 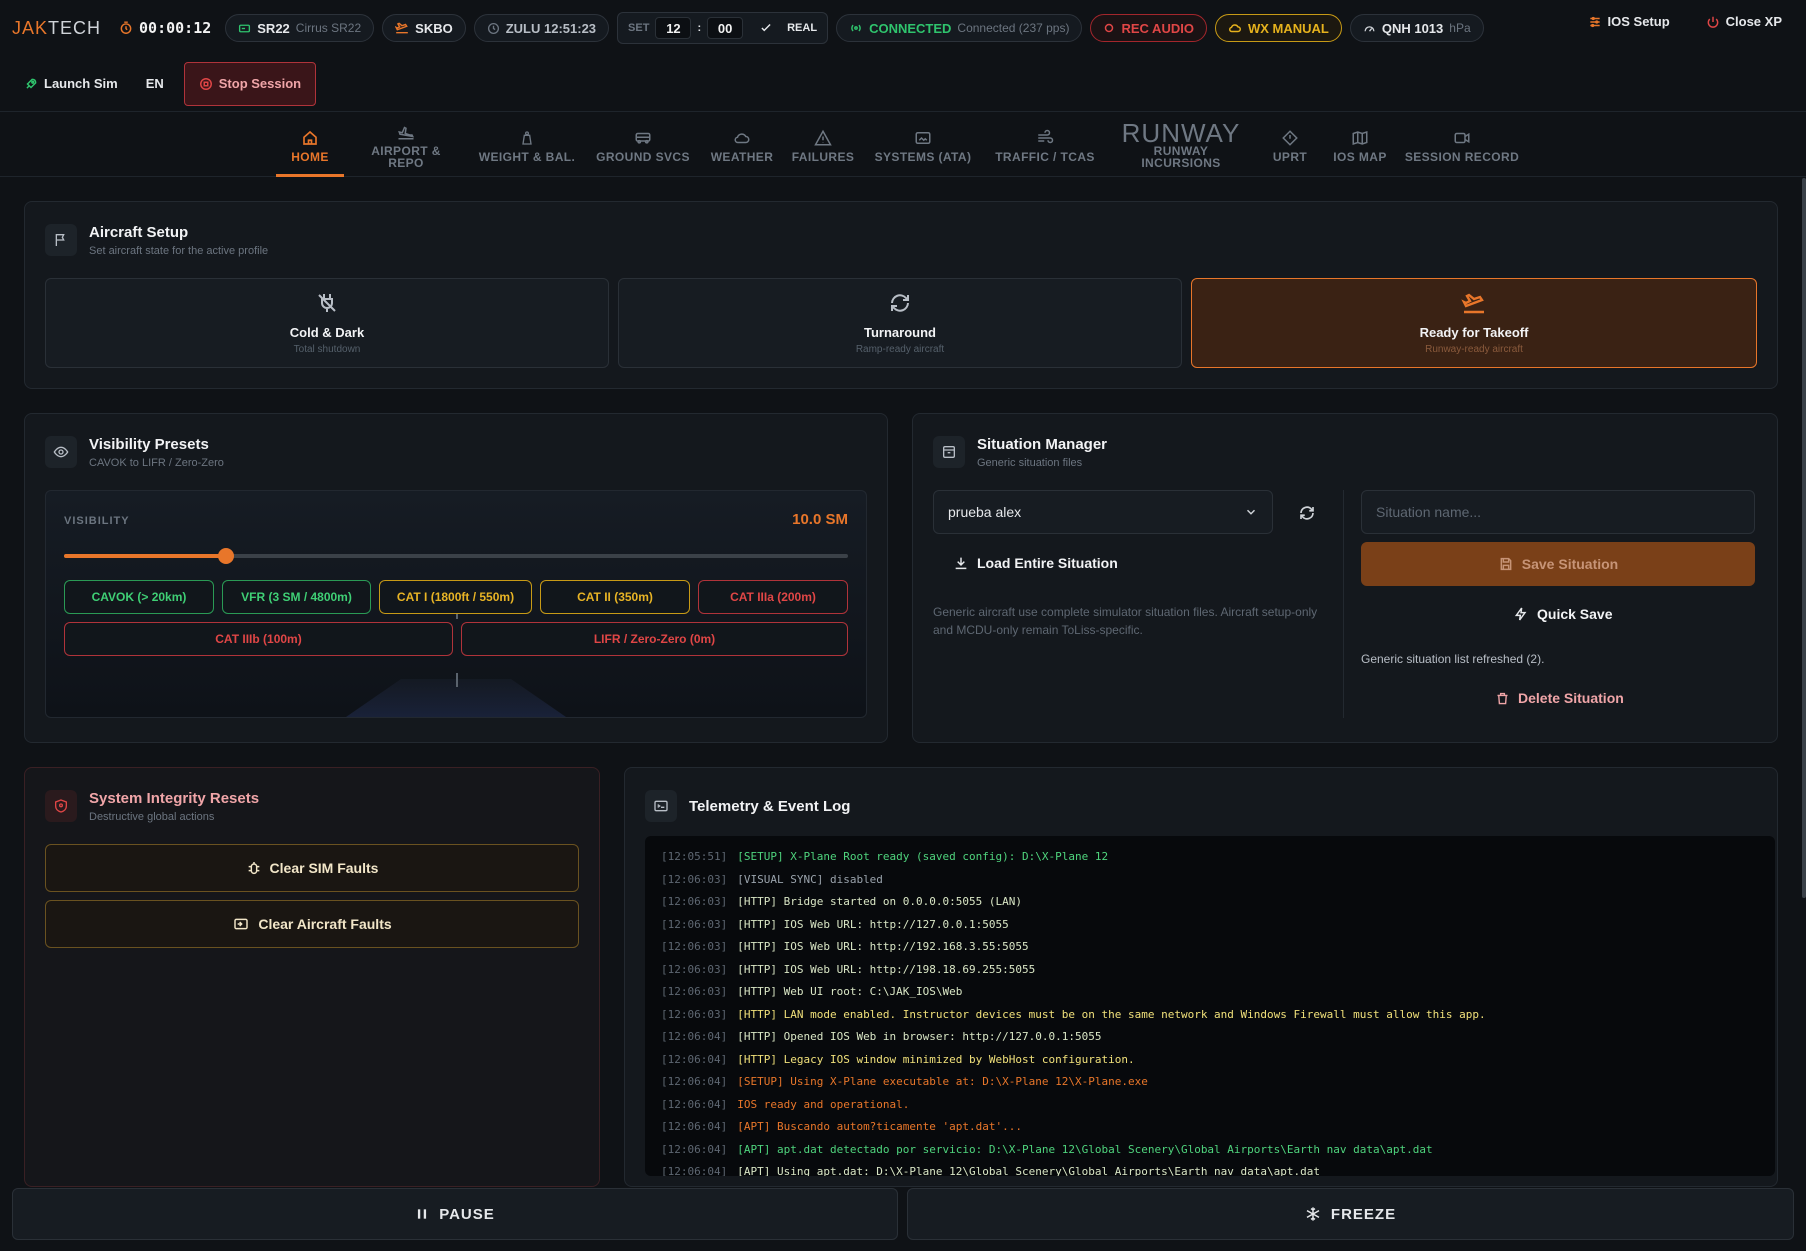 I want to click on wx-manual-button: WX MANUAL, so click(x=1278, y=28).